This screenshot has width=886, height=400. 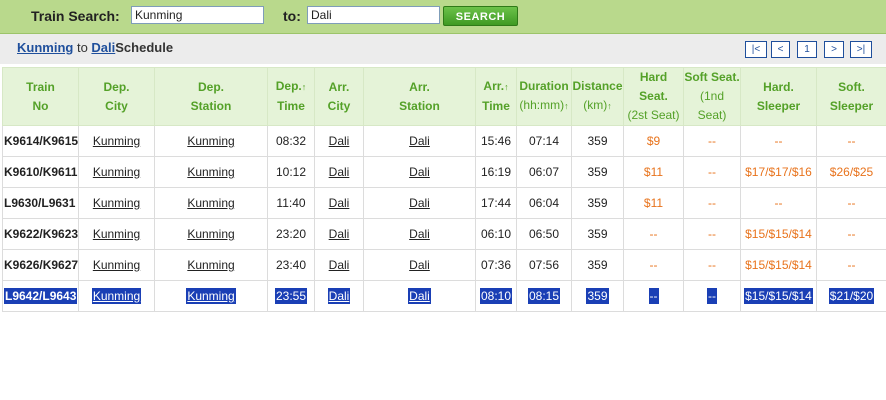 I want to click on pager-first-button: |<, so click(x=756, y=49).